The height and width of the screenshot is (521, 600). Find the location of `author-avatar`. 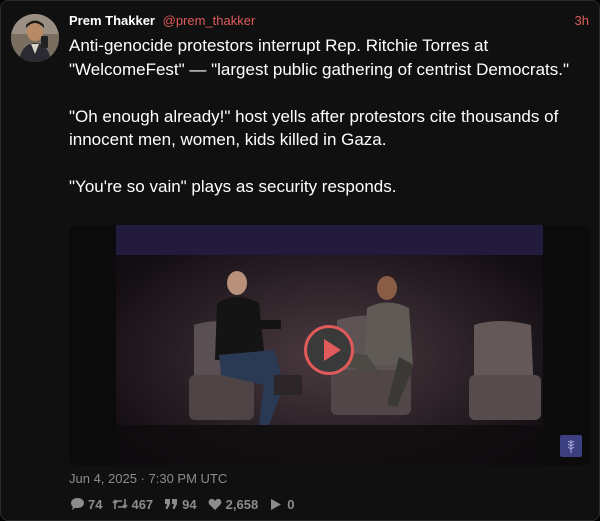

author-avatar is located at coordinates (35, 38).